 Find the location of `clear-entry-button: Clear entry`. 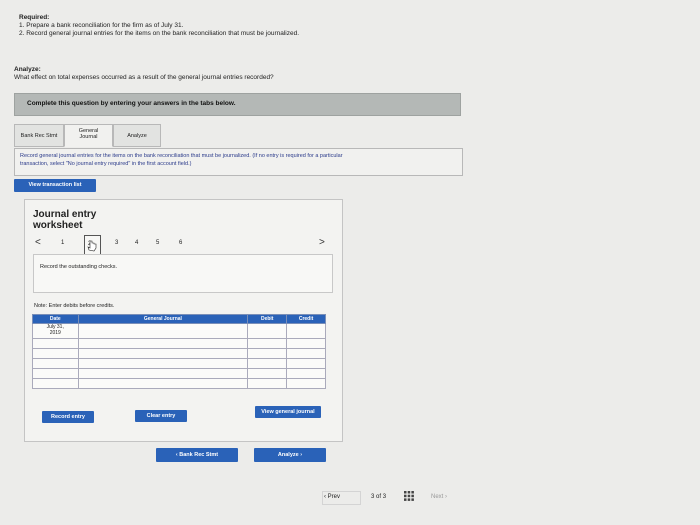

clear-entry-button: Clear entry is located at coordinates (161, 416).